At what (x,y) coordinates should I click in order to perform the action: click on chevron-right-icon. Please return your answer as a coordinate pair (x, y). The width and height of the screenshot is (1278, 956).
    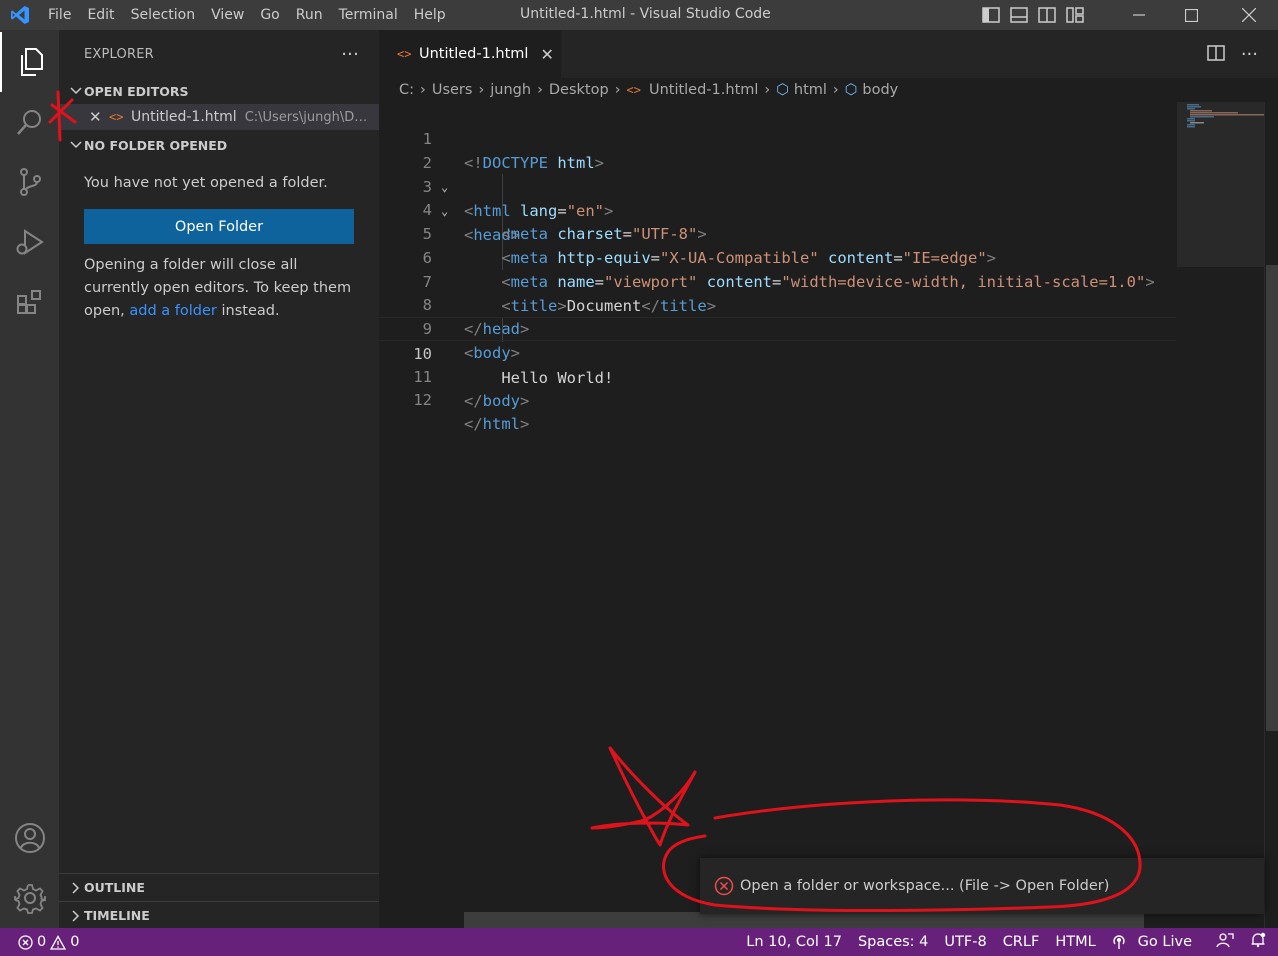
    Looking at the image, I should click on (75, 887).